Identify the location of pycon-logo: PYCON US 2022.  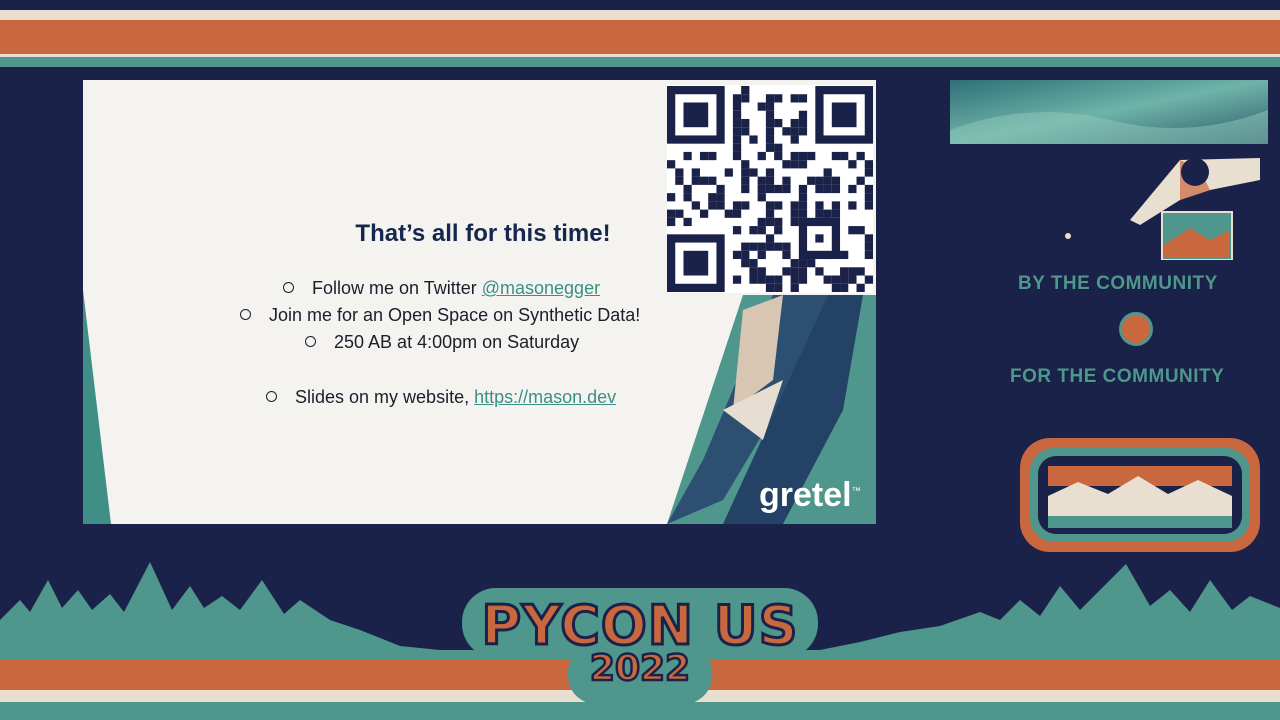
(640, 648).